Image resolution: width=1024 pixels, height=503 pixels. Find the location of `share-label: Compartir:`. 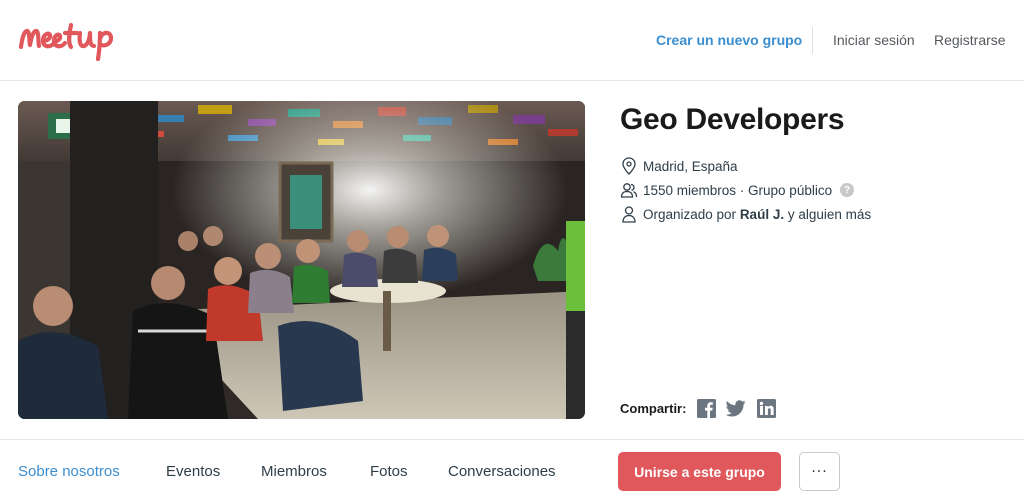

share-label: Compartir: is located at coordinates (653, 408).